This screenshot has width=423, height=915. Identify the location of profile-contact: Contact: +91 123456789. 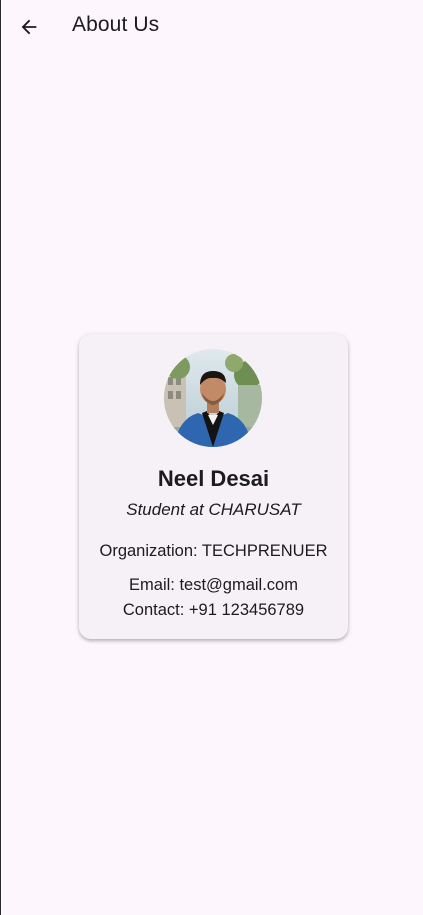
(213, 610).